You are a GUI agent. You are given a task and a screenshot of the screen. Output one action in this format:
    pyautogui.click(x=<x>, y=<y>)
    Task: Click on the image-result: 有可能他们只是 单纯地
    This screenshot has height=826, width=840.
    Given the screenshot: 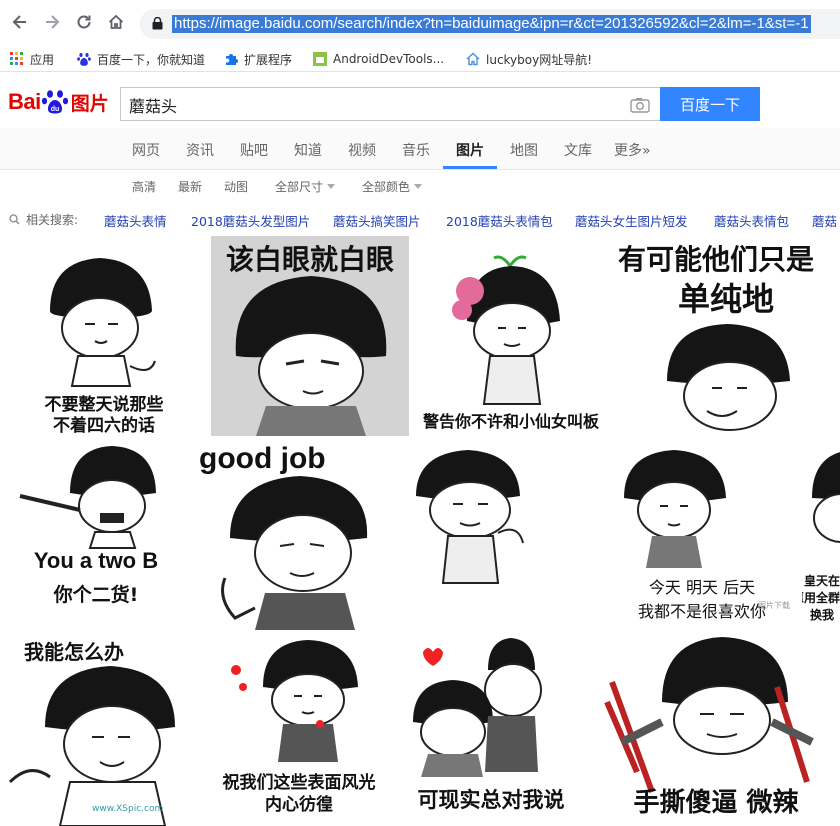 What is the action you would take?
    pyautogui.click(x=726, y=336)
    